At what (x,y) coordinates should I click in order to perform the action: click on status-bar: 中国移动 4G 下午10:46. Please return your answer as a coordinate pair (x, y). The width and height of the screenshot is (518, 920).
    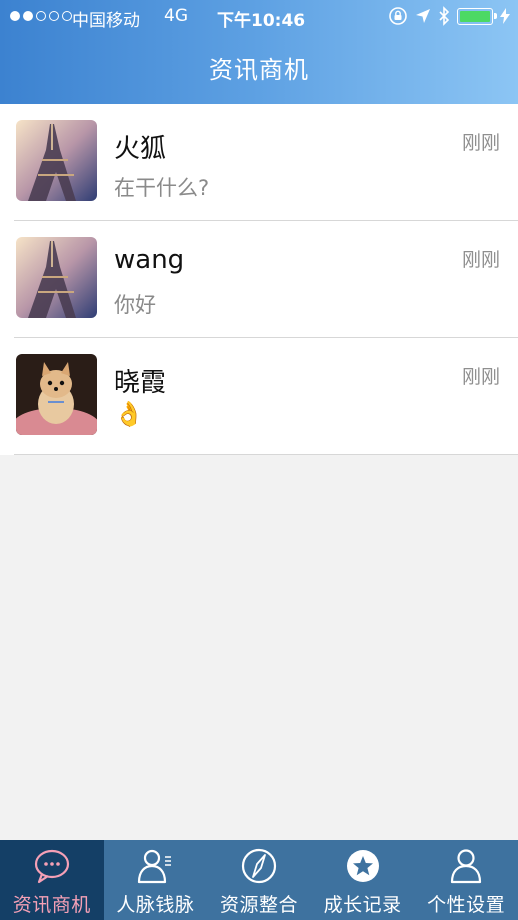
    Looking at the image, I should click on (259, 17).